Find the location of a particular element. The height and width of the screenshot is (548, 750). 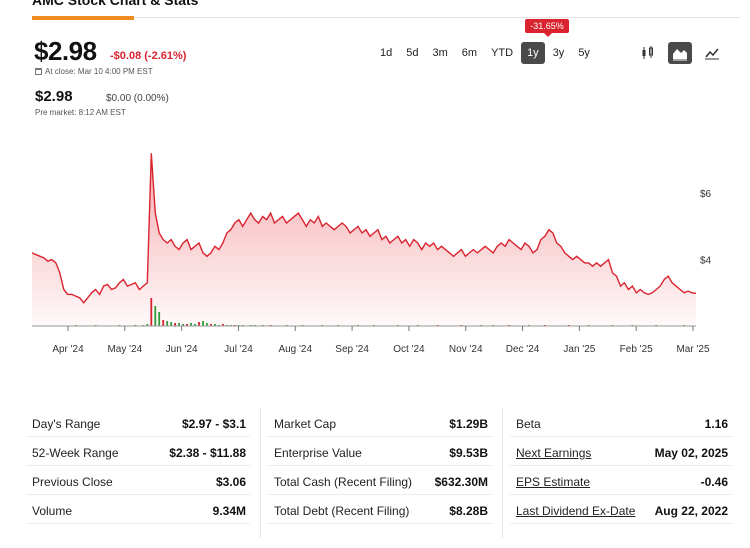

x-tick-label: Feb '25 is located at coordinates (636, 349).